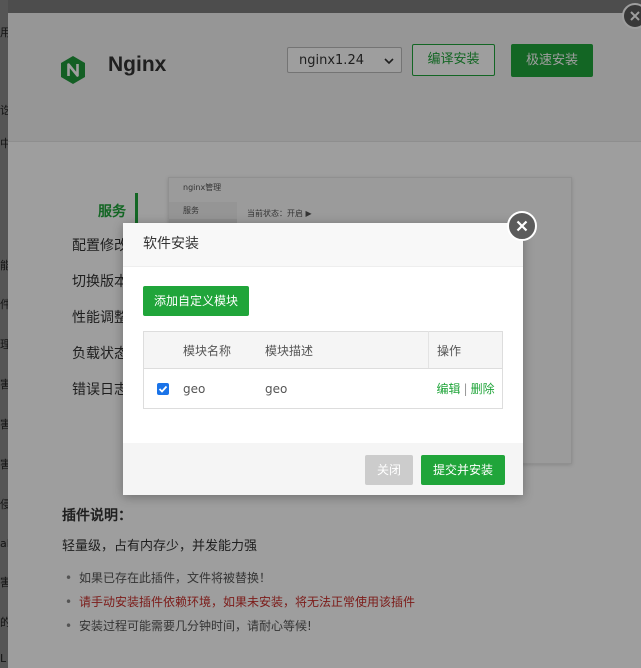 This screenshot has width=641, height=668. I want to click on module-actions: 编辑 | 删除, so click(466, 389).